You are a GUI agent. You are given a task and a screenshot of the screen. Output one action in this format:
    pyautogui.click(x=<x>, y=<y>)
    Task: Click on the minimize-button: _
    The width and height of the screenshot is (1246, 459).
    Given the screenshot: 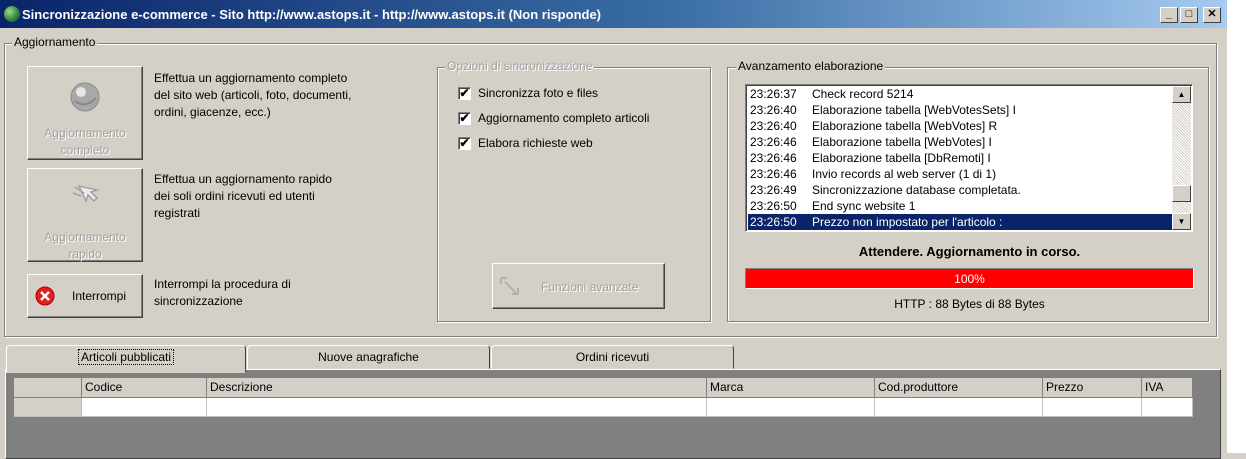 What is the action you would take?
    pyautogui.click(x=1169, y=15)
    